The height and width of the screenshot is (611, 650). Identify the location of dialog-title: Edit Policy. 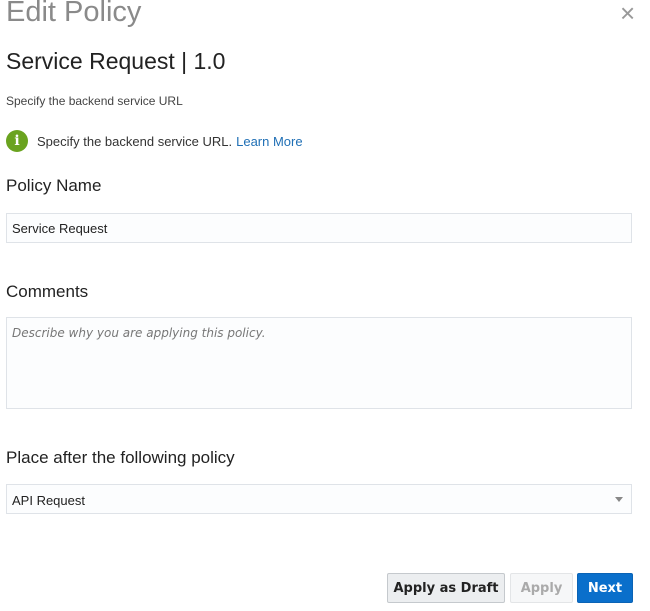
(74, 14).